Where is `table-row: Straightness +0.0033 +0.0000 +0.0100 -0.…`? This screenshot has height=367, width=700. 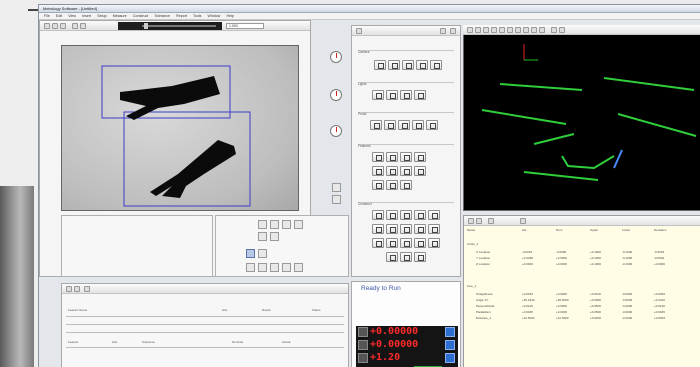 table-row: Straightness +0.0033 +0.0000 +0.0100 -0.… is located at coordinates (582, 294).